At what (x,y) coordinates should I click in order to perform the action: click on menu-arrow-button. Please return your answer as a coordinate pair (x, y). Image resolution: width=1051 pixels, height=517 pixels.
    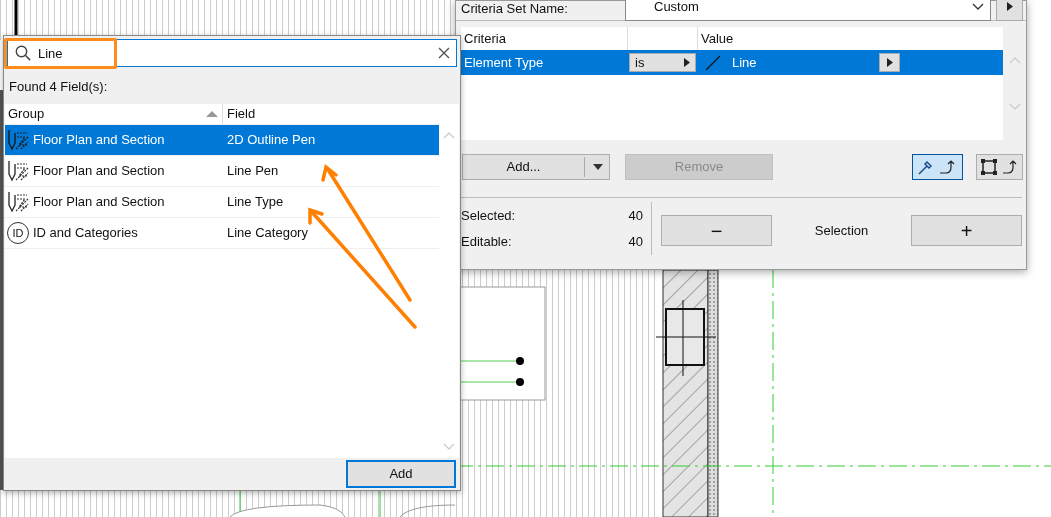
    Looking at the image, I should click on (1009, 10).